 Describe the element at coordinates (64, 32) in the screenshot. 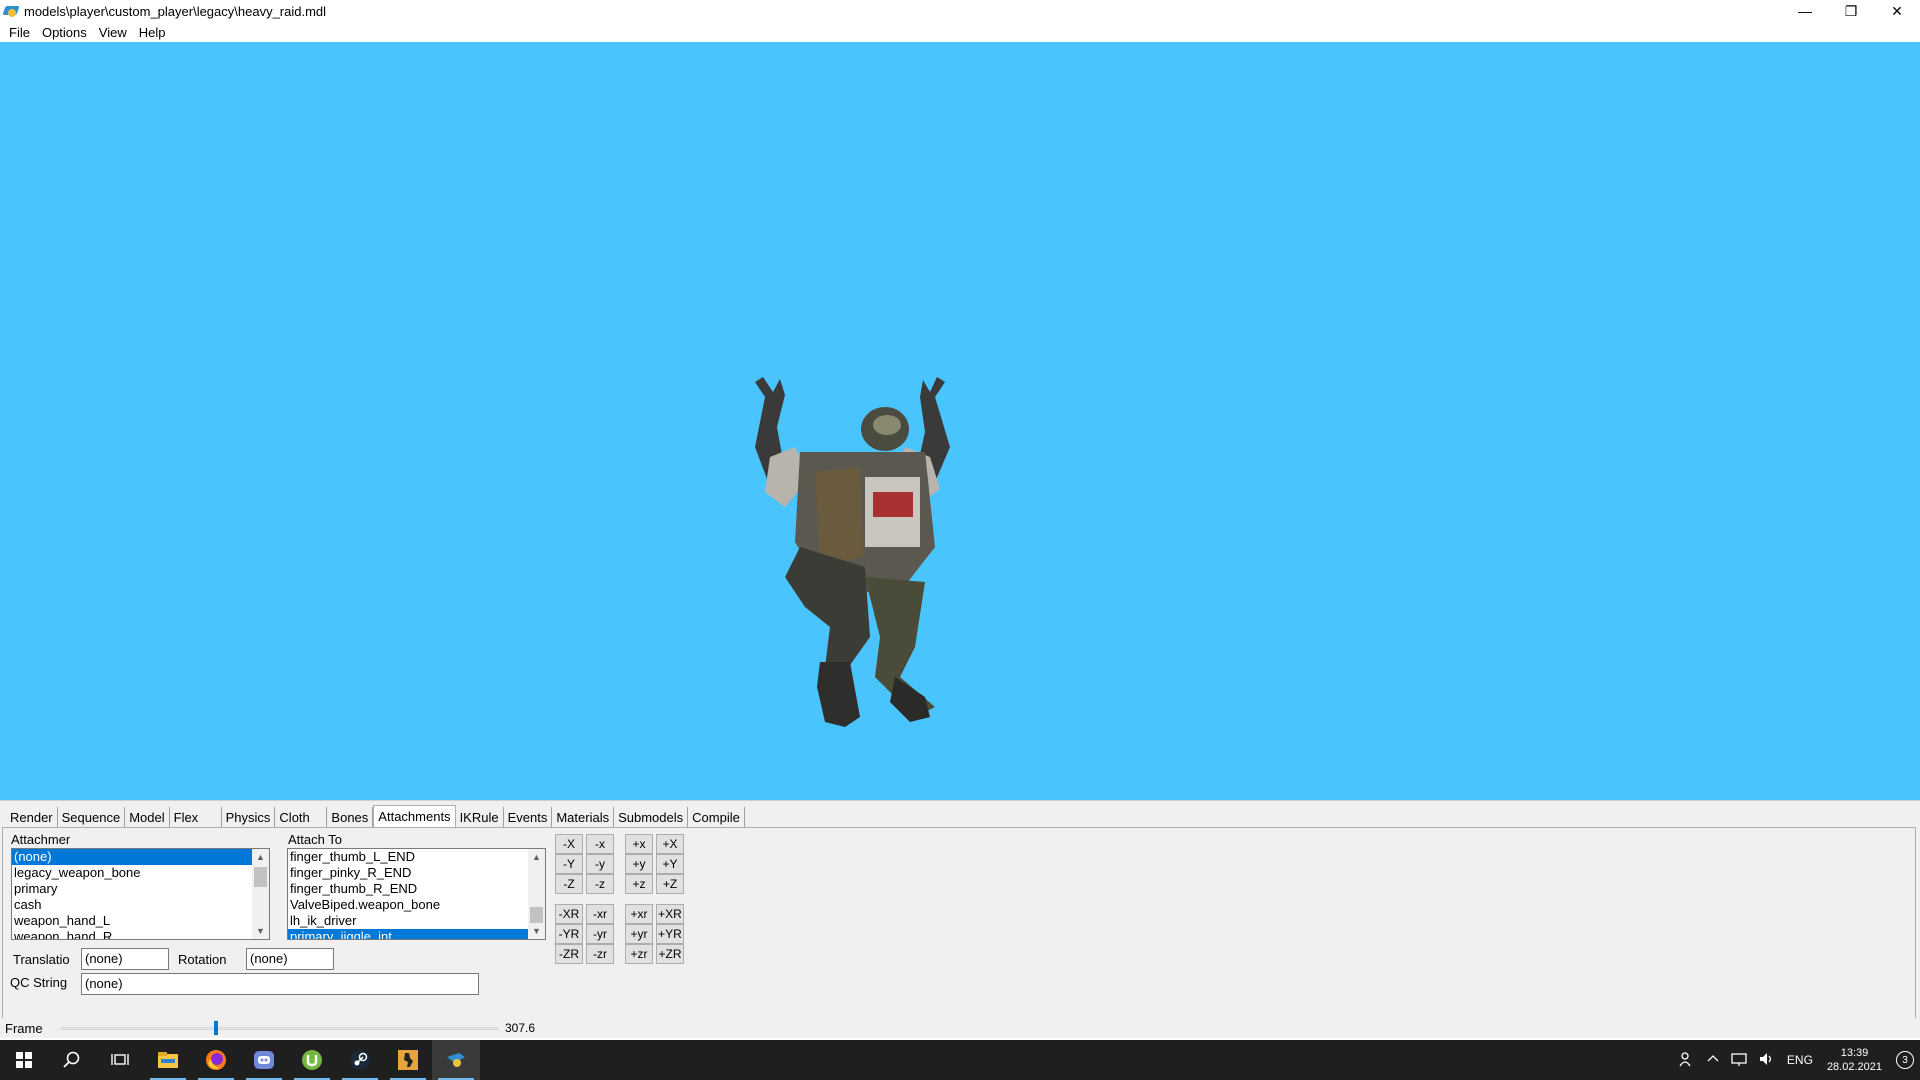

I see `menu-options: Options` at that location.